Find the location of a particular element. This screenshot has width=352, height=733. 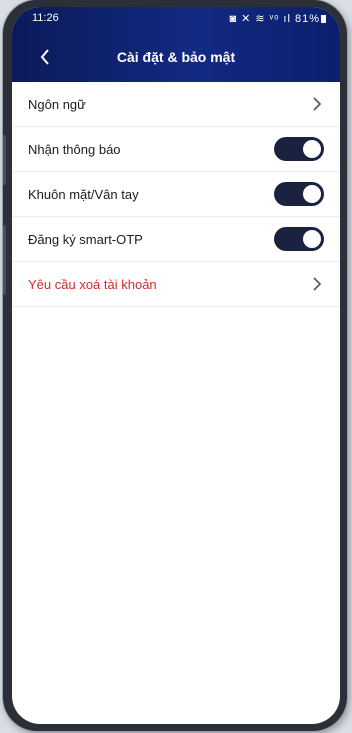

settings-item-label: Khuôn mặt/Vân tay is located at coordinates (83, 194).